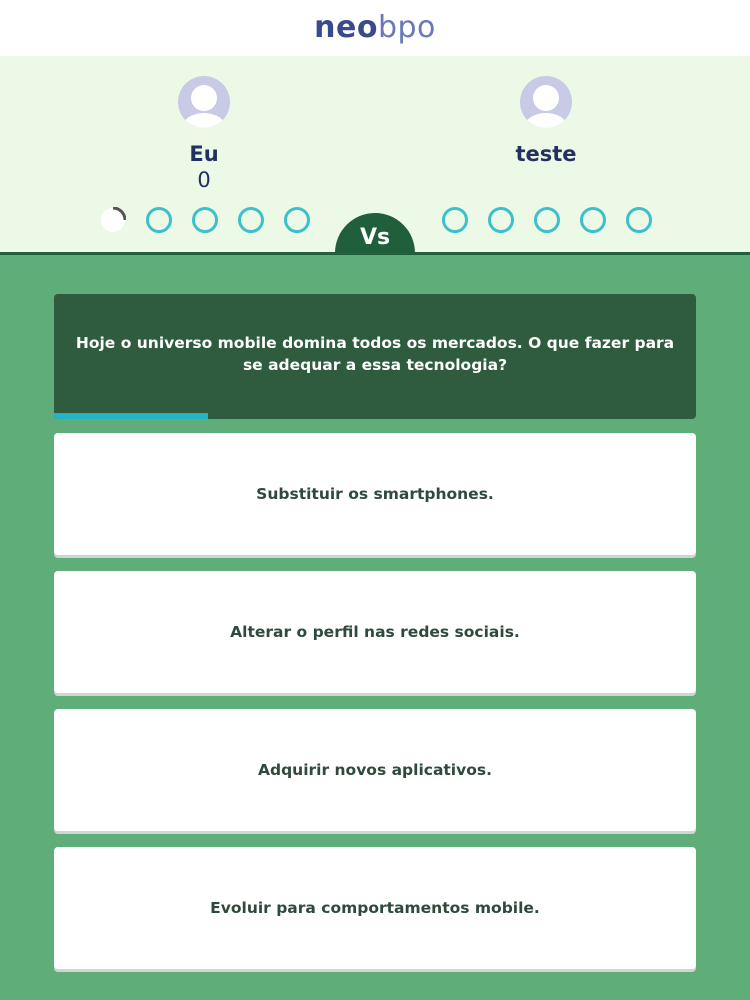  Describe the element at coordinates (546, 154) in the screenshot. I see `player-opponent-name: teste` at that location.